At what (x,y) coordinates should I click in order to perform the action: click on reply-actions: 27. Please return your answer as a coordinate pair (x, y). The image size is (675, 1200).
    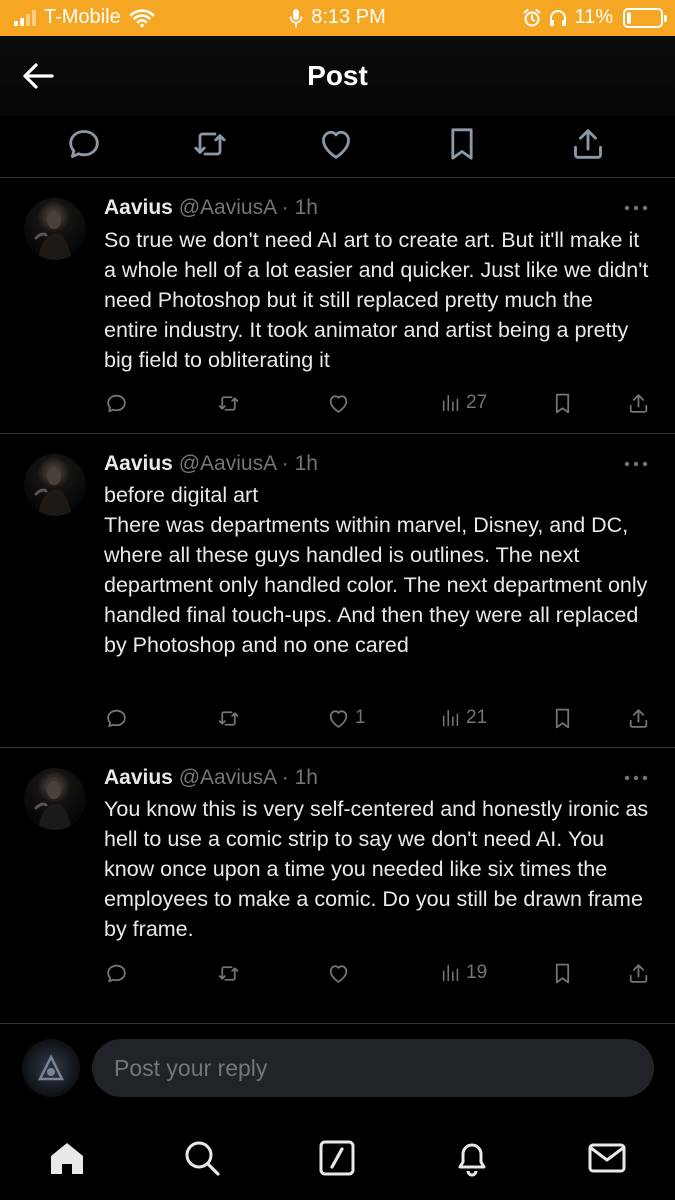
    Looking at the image, I should click on (337, 404).